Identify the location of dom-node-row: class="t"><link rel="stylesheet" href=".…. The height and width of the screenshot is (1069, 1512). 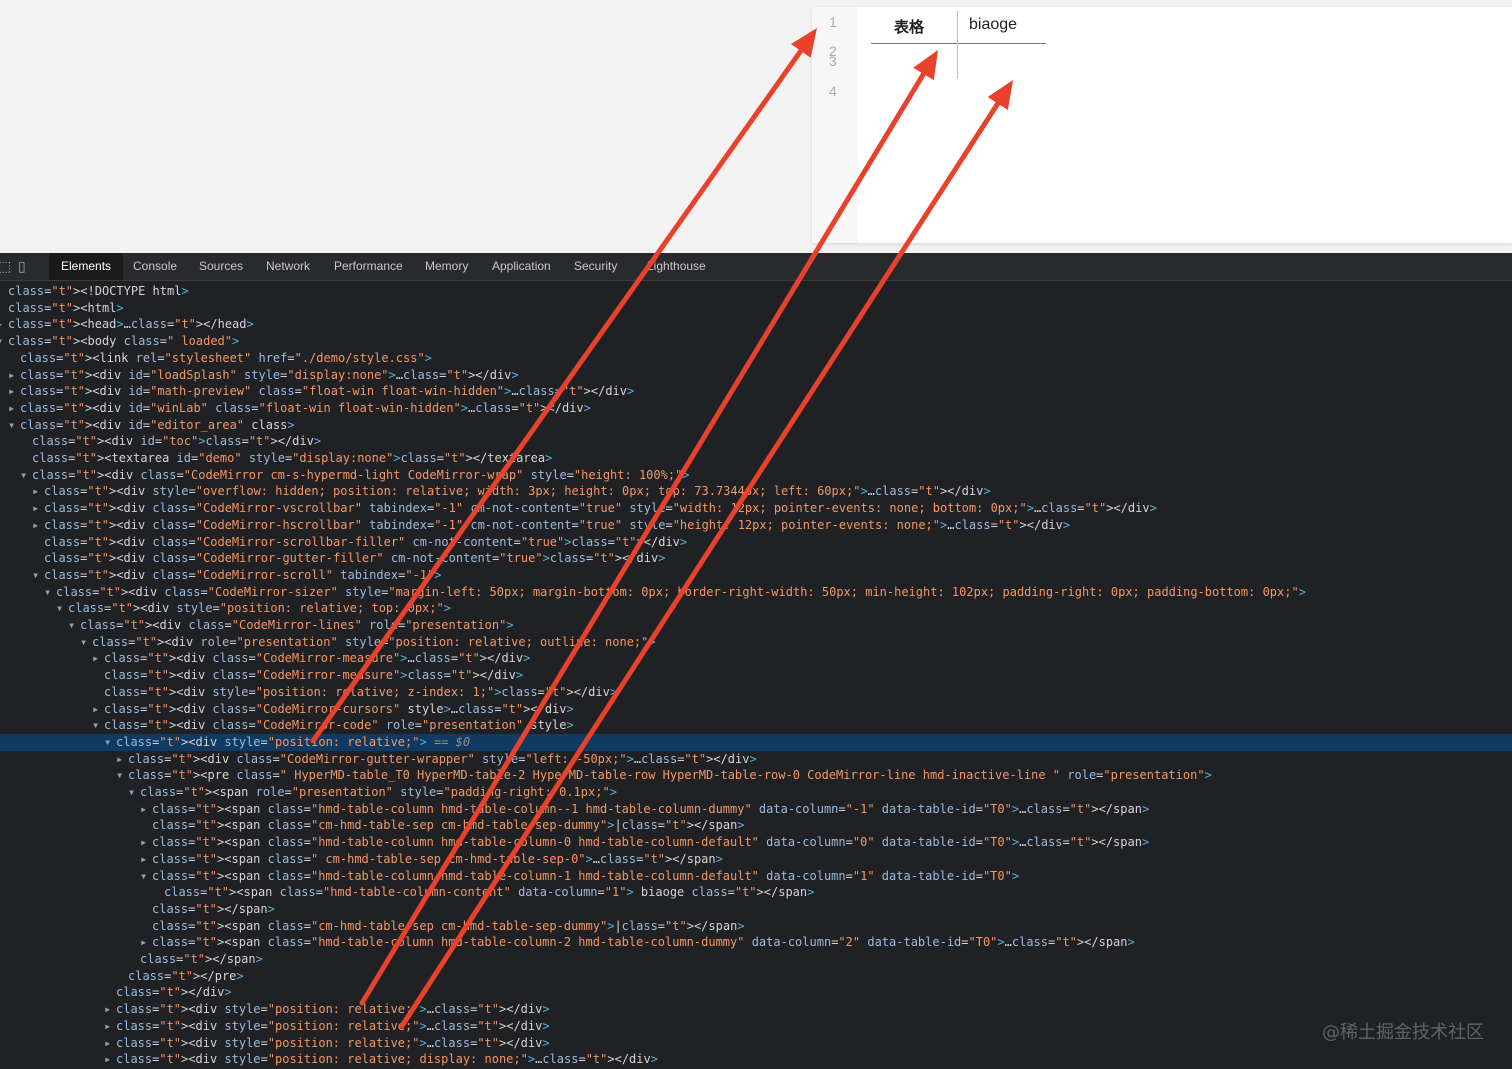
(756, 358).